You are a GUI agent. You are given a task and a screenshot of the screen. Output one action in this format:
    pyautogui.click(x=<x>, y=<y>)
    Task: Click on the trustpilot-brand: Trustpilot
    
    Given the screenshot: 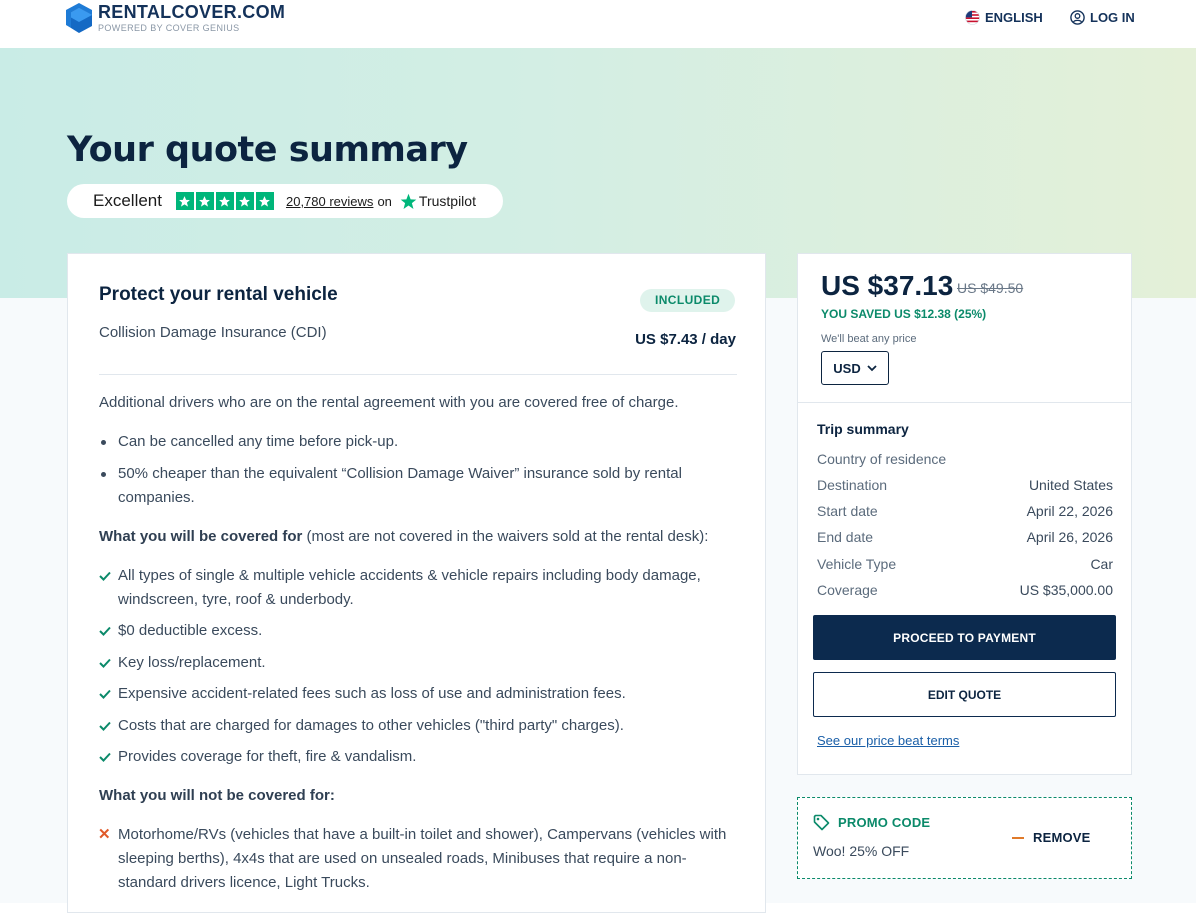 What is the action you would take?
    pyautogui.click(x=447, y=201)
    